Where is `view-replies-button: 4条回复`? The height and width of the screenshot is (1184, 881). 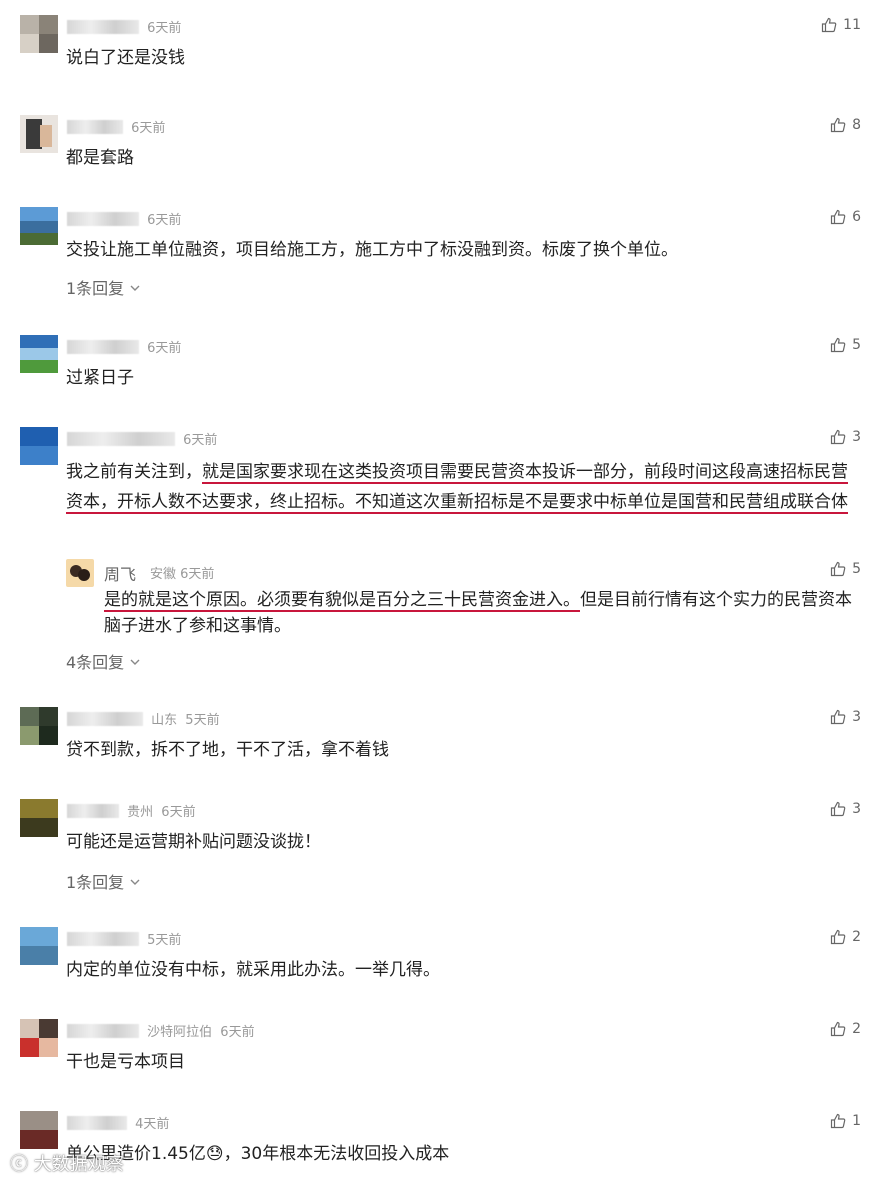 view-replies-button: 4条回复 is located at coordinates (103, 661).